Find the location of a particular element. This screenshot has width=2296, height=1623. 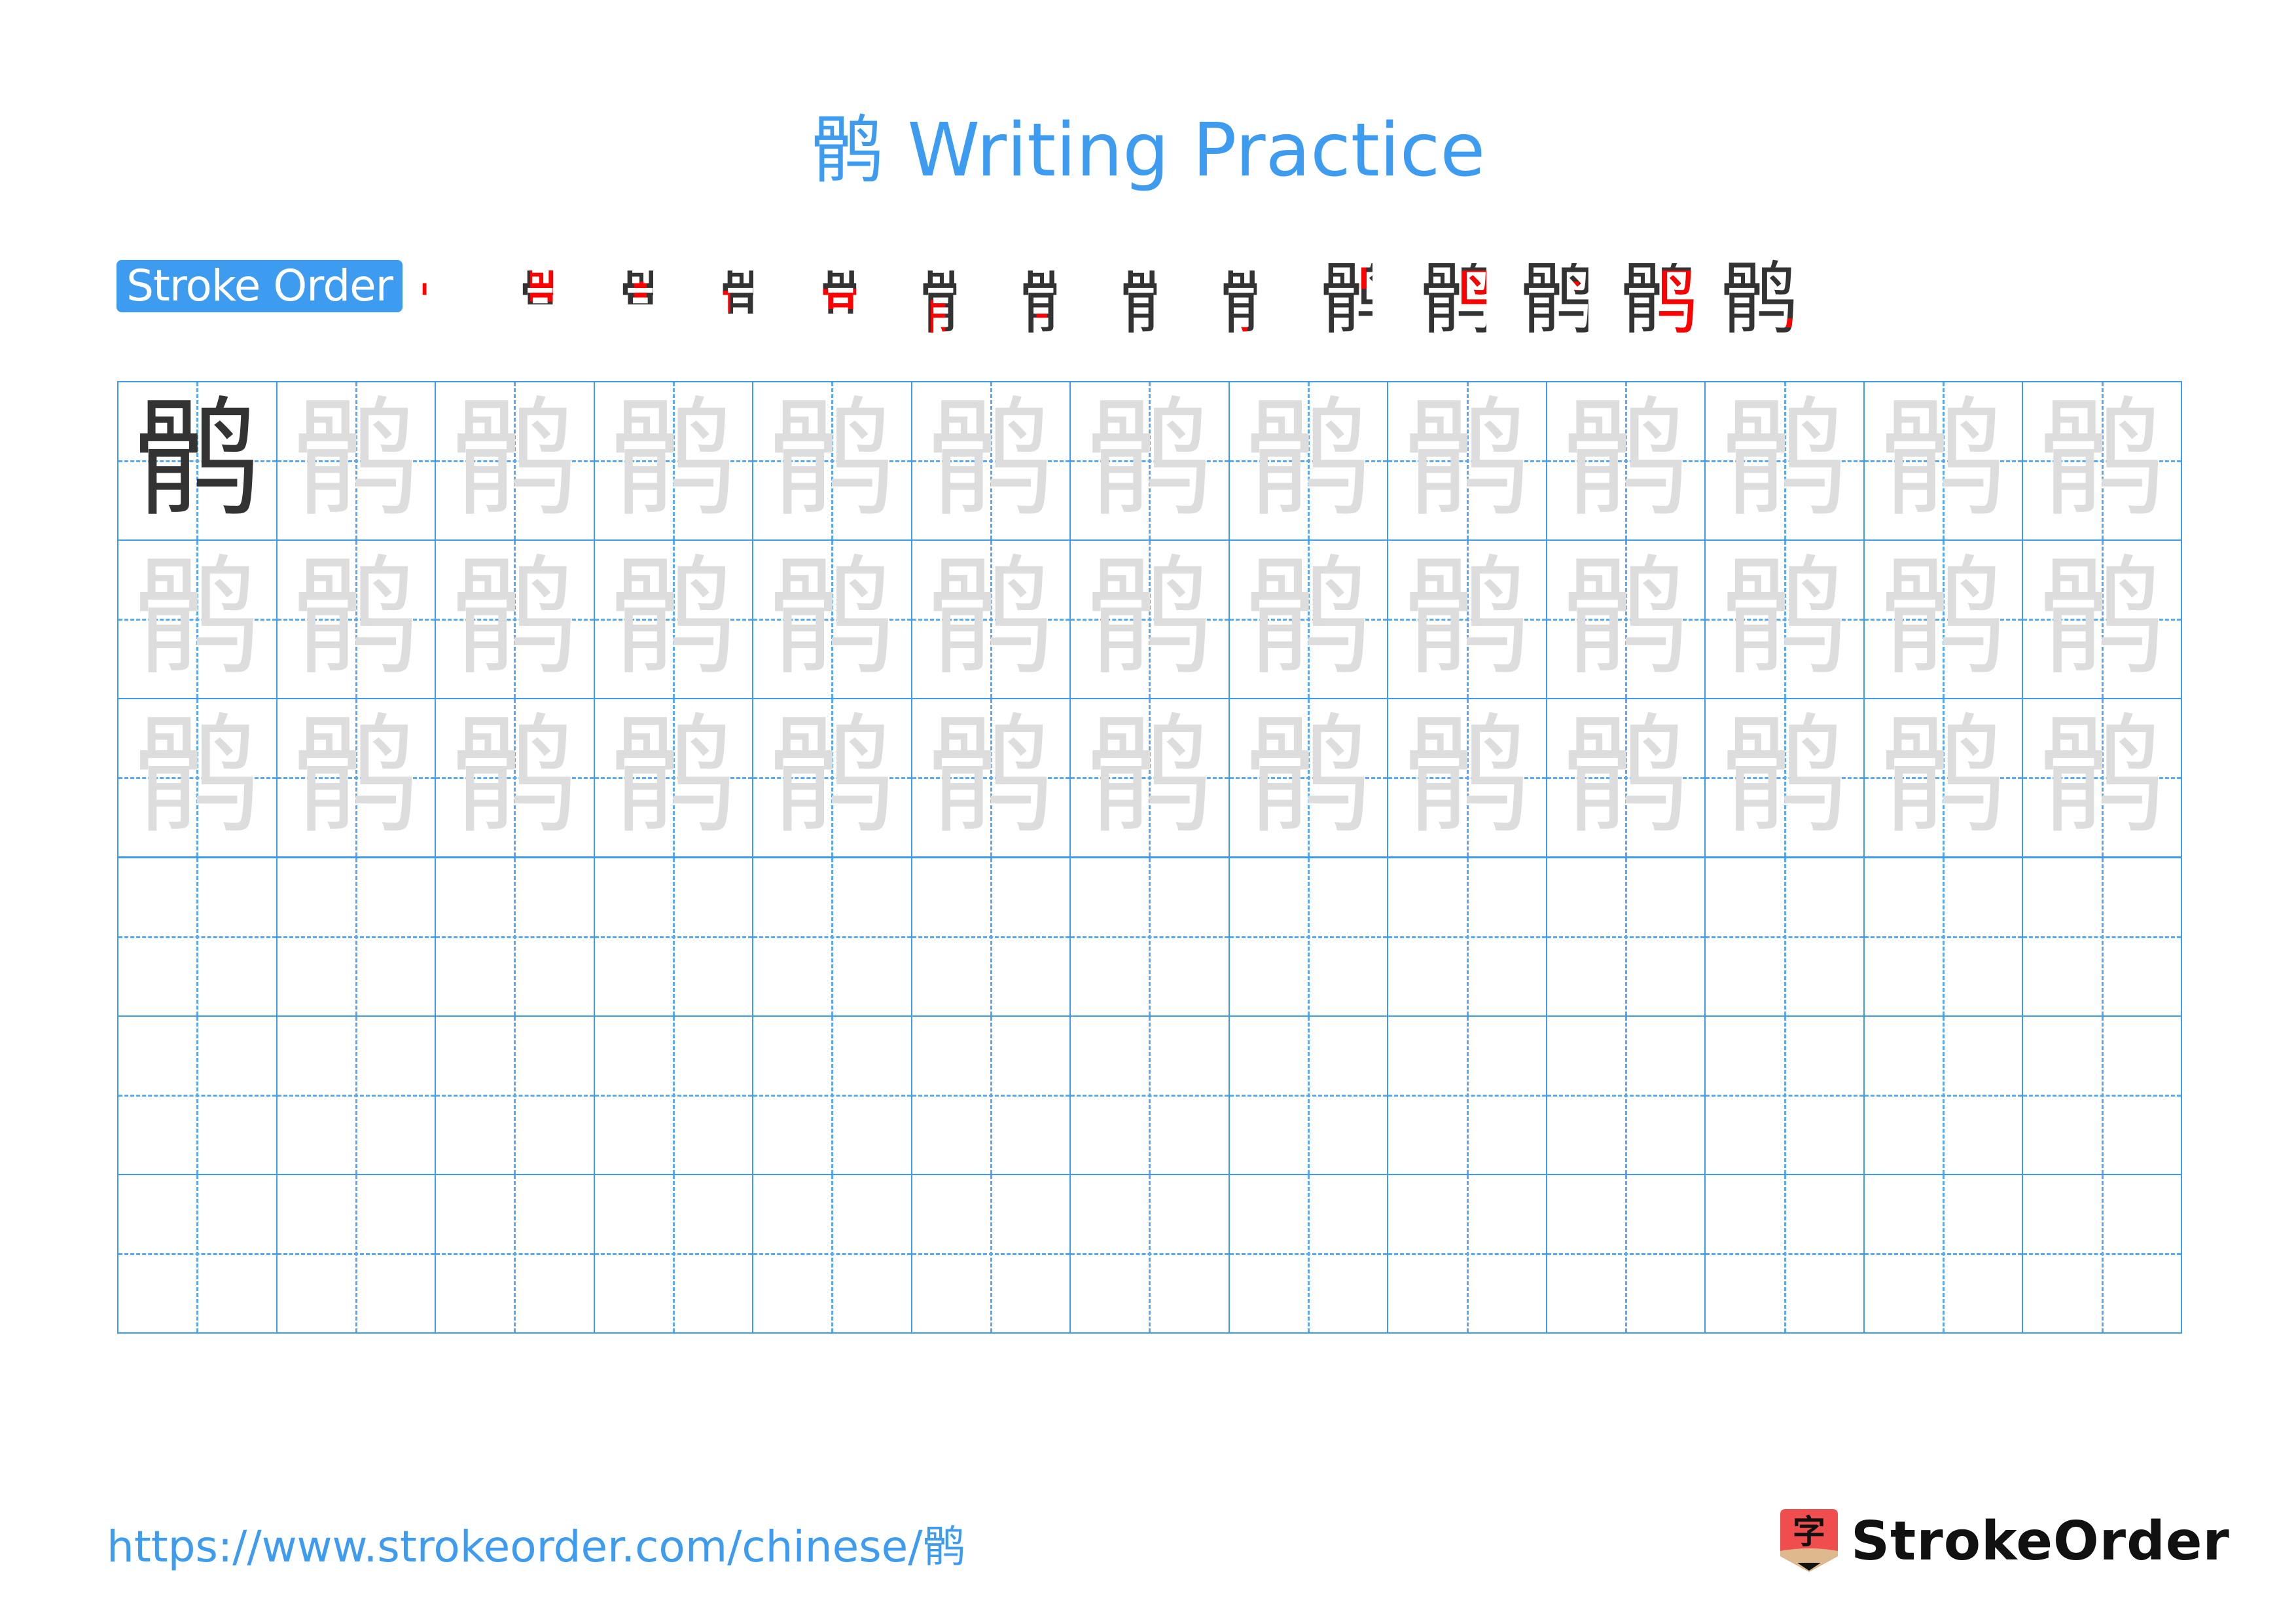

pencil-logo-icon: 字 is located at coordinates (1809, 1540).